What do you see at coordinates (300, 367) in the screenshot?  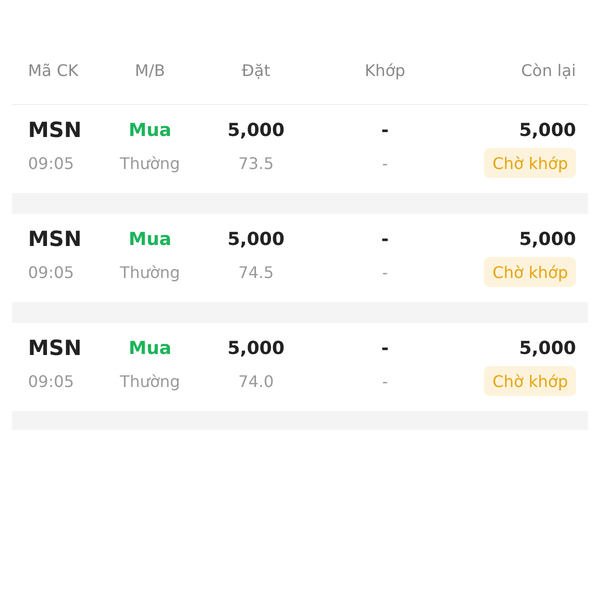 I see `order-card: MSN Mua 5,000 - 5,000 09:05 Thường 74.0 - Chờ khớp` at bounding box center [300, 367].